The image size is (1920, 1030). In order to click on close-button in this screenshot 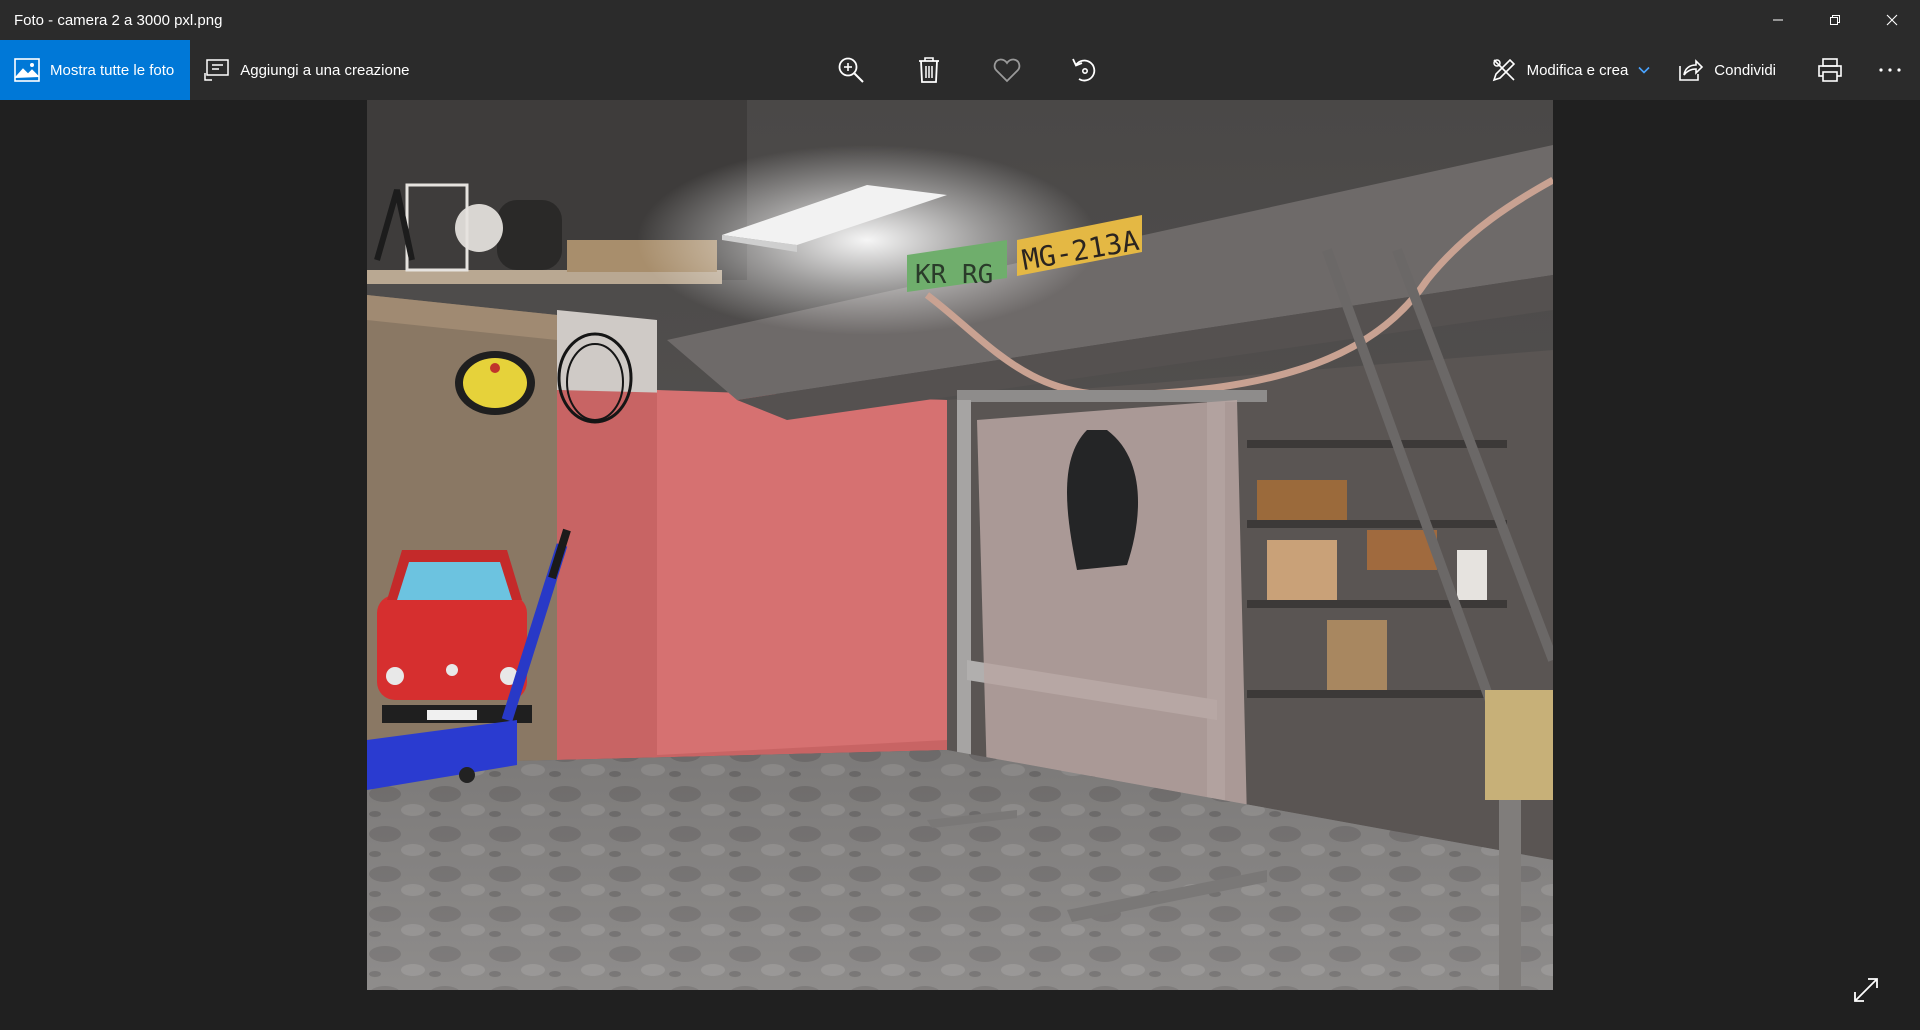, I will do `click(1891, 20)`.